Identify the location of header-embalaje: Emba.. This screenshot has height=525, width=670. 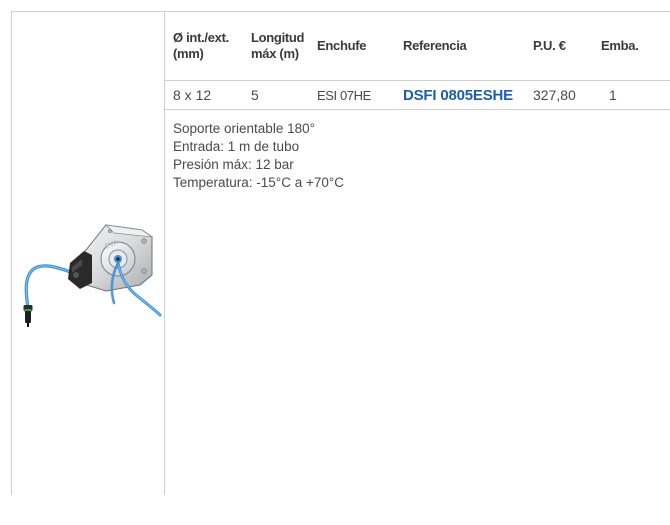
(631, 46).